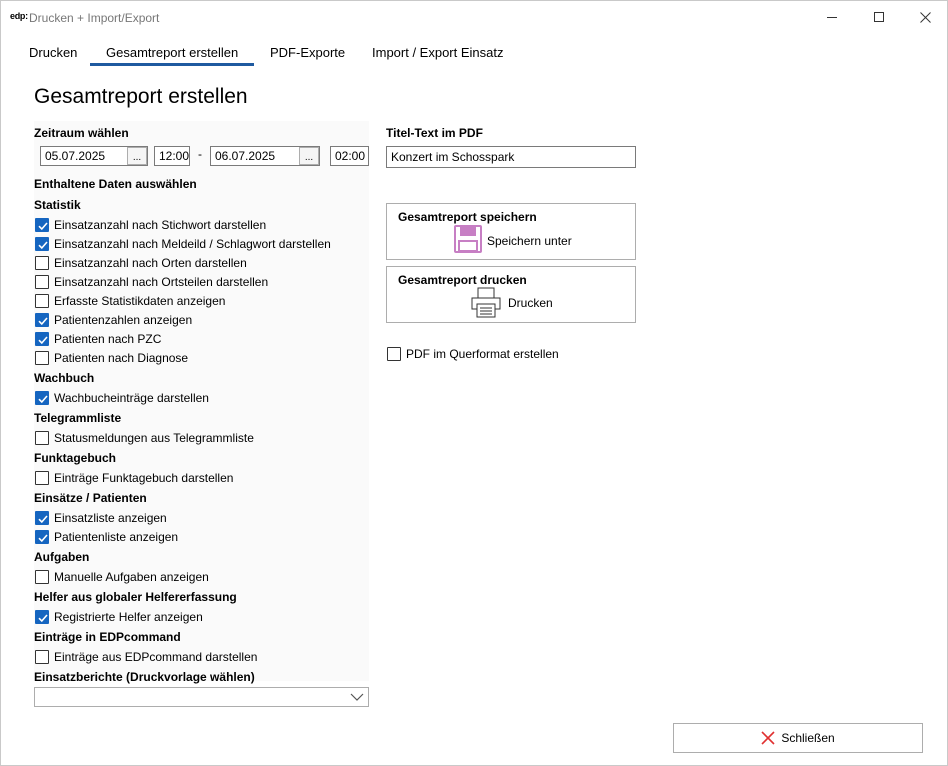  Describe the element at coordinates (78, 418) in the screenshot. I see `section-telegrammliste: Telegrammliste` at that location.